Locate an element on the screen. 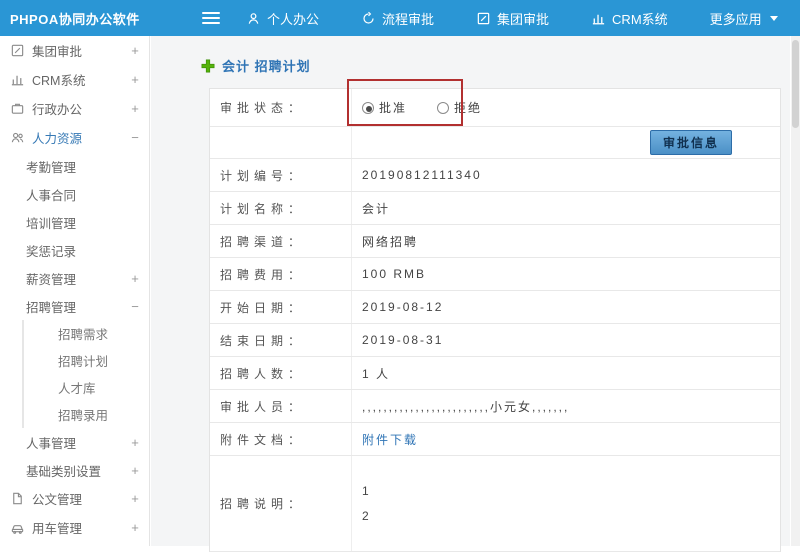 This screenshot has width=800, height=552. field-value: 网络招聘 is located at coordinates (390, 241).